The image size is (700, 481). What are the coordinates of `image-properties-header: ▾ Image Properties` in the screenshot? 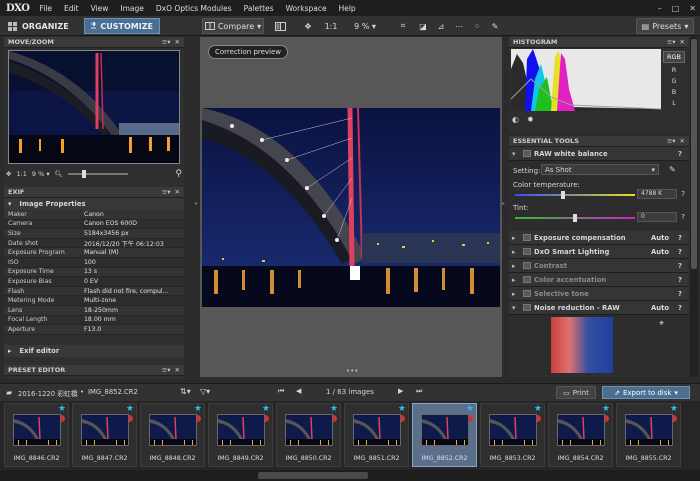 It's located at (94, 204).